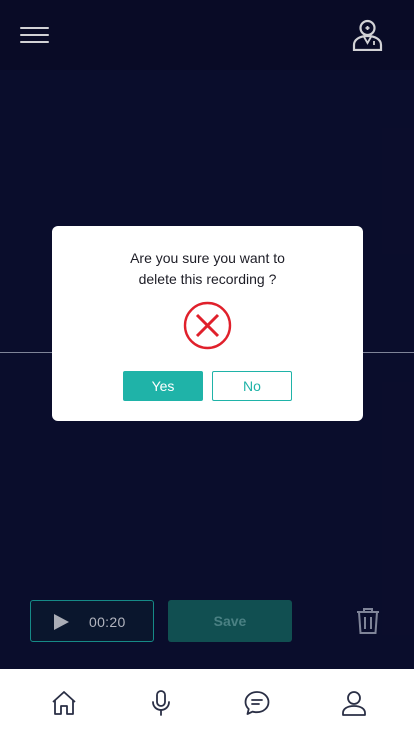  What do you see at coordinates (161, 703) in the screenshot?
I see `microphone-icon` at bounding box center [161, 703].